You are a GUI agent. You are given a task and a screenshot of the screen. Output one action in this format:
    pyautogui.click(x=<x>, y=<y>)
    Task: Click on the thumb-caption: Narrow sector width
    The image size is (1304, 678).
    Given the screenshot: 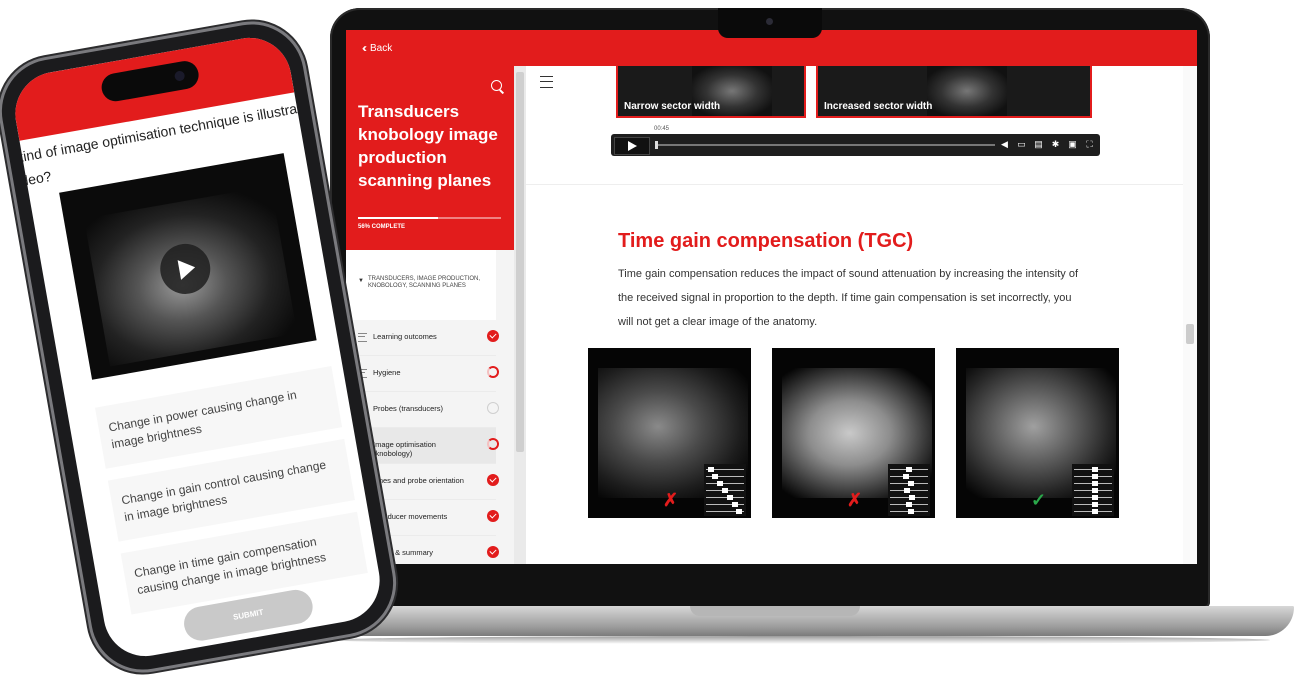 What is the action you would take?
    pyautogui.click(x=672, y=106)
    